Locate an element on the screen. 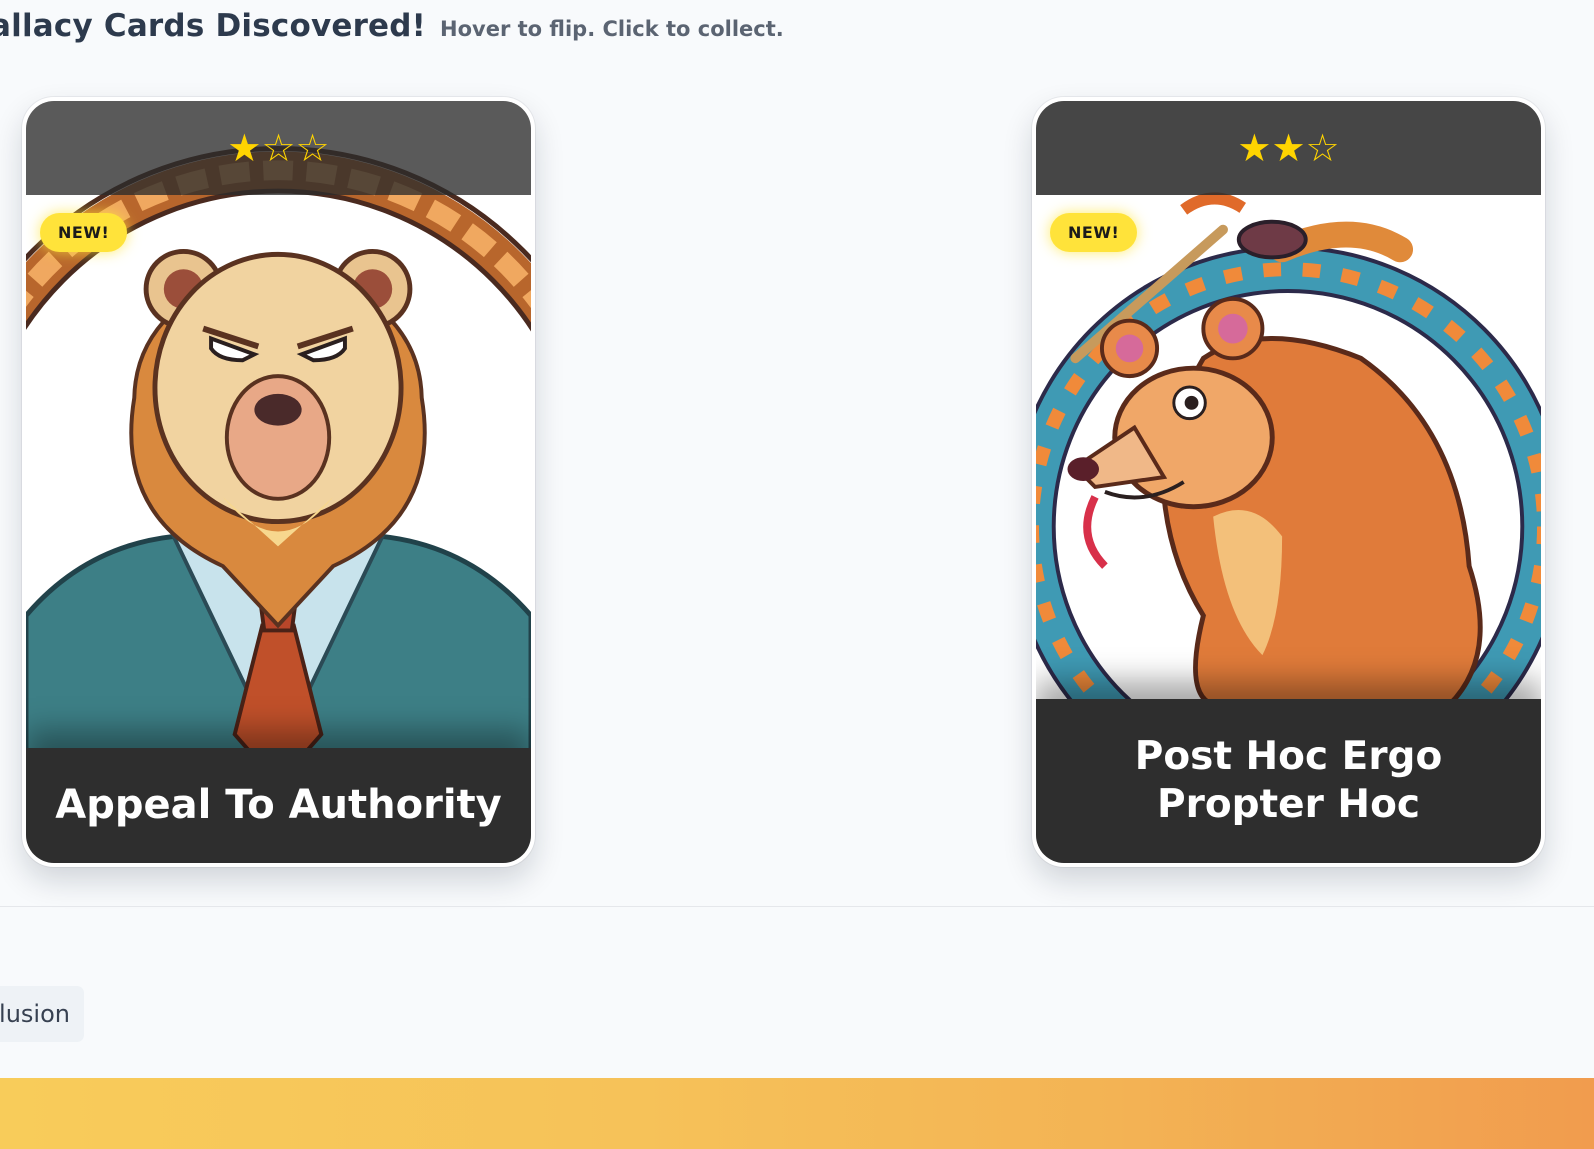 This screenshot has width=1594, height=1149. card-rating-bar: ★☆☆ is located at coordinates (278, 148).